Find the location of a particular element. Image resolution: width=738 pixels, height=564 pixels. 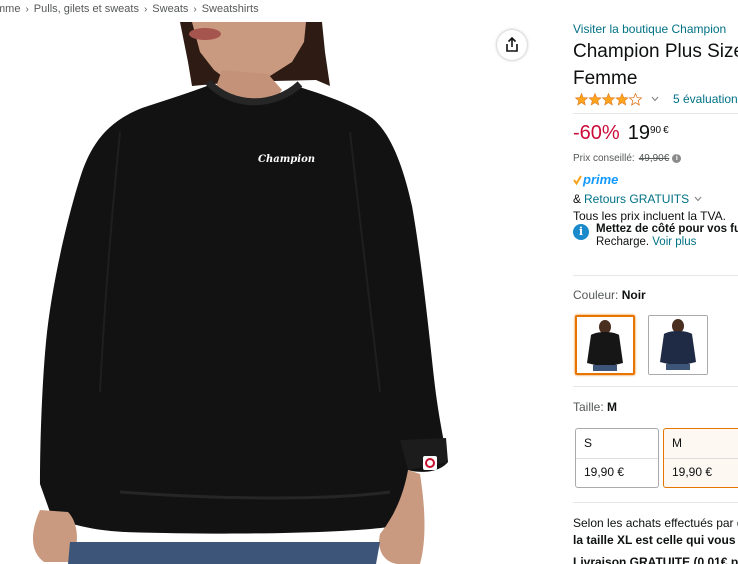

size-label-text: Taille: is located at coordinates (588, 407).